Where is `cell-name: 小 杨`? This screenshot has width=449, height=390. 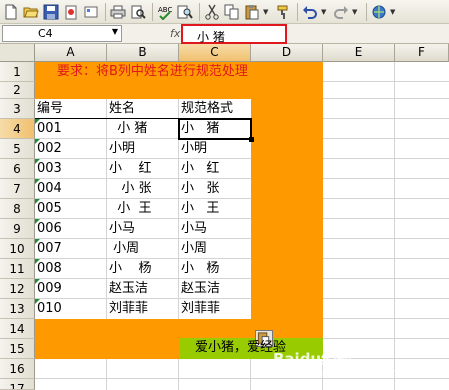
cell-name: 小 杨 is located at coordinates (130, 269).